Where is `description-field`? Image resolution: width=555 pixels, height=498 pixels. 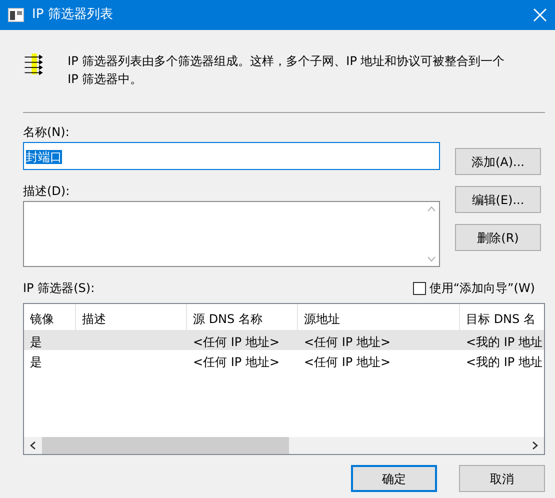
description-field is located at coordinates (231, 234).